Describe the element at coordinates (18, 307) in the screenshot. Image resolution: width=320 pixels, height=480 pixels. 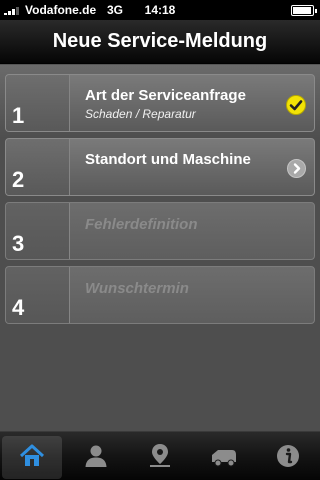
I see `step-number: 4` at that location.